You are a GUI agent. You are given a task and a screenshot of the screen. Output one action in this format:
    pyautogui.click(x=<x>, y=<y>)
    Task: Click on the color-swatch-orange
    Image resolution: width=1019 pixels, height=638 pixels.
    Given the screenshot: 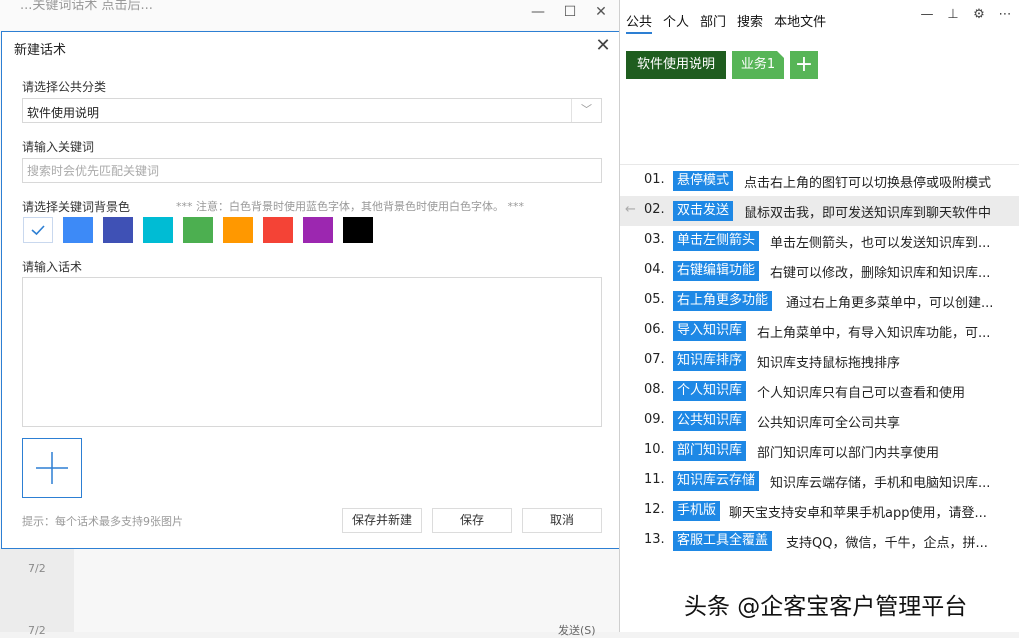 What is the action you would take?
    pyautogui.click(x=238, y=230)
    